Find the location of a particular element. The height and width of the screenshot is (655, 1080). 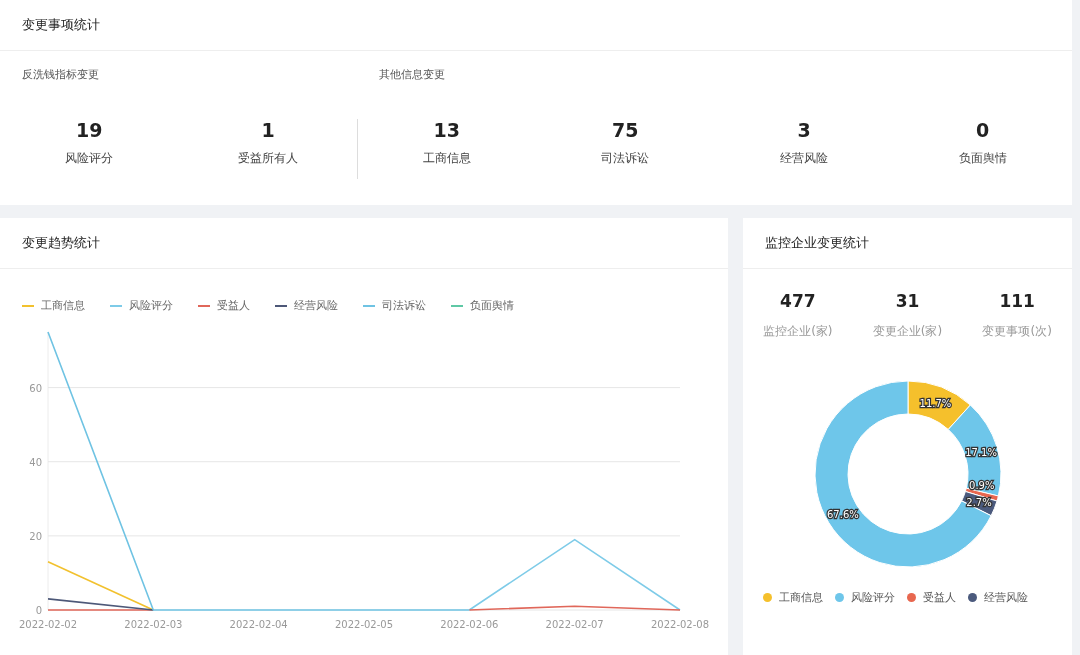

stat-value: 477 is located at coordinates (798, 301).